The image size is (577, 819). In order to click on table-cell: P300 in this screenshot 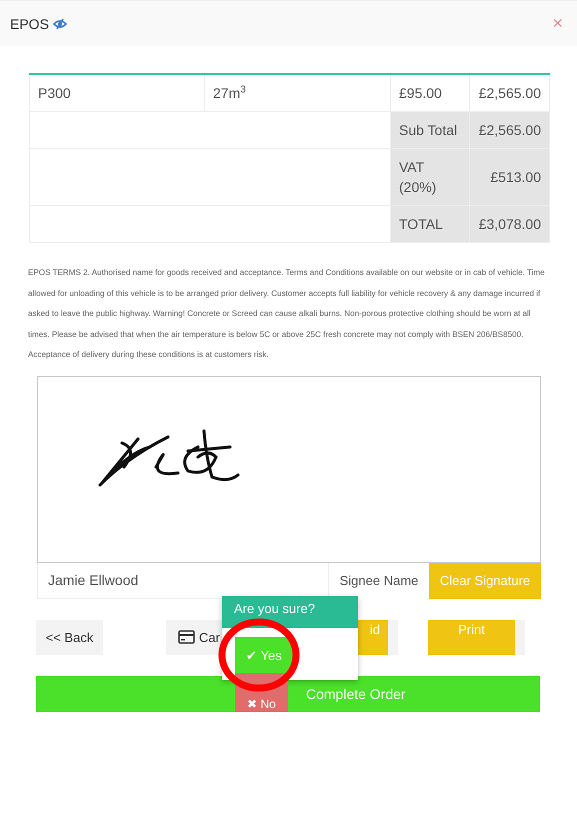, I will do `click(117, 93)`.